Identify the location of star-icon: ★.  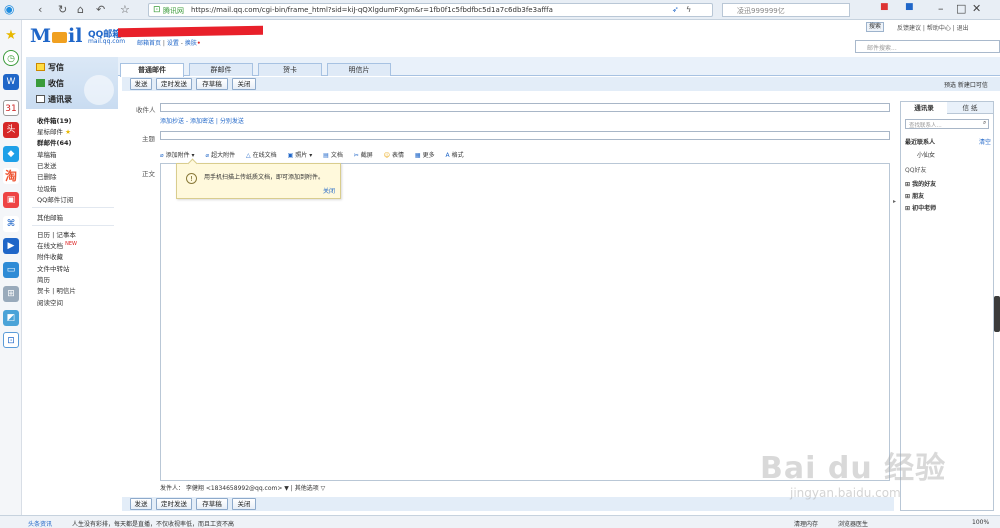
(68, 132).